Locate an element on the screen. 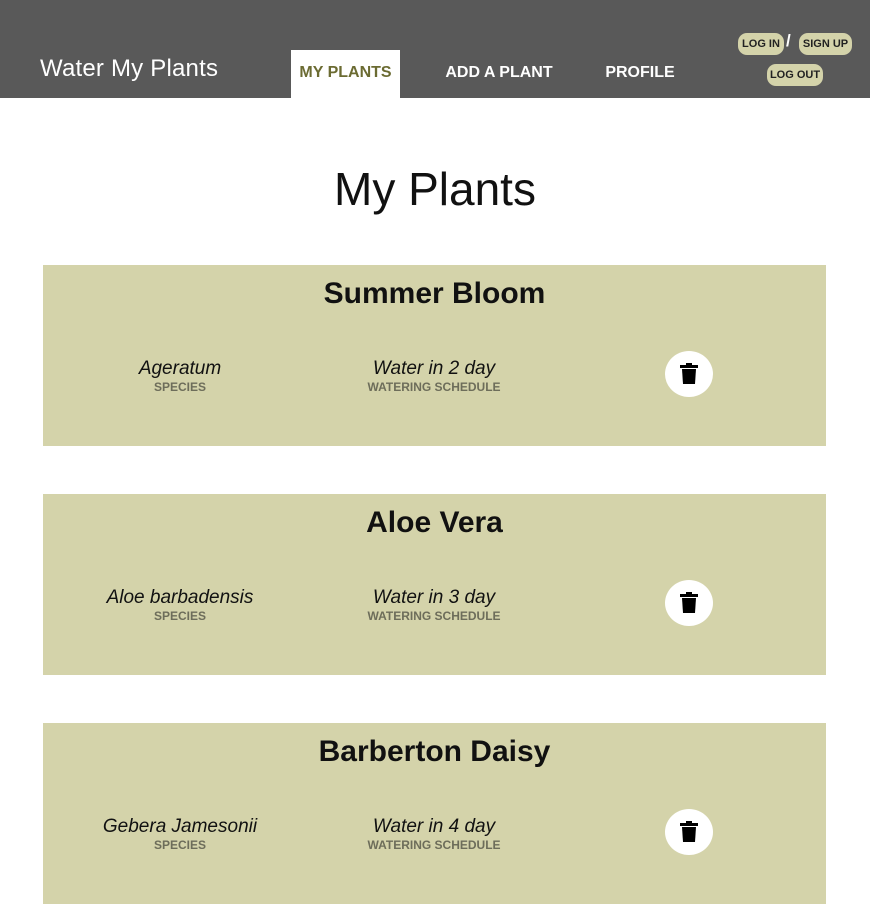 Image resolution: width=870 pixels, height=904 pixels. species-value: Aloe barbadensis is located at coordinates (180, 597).